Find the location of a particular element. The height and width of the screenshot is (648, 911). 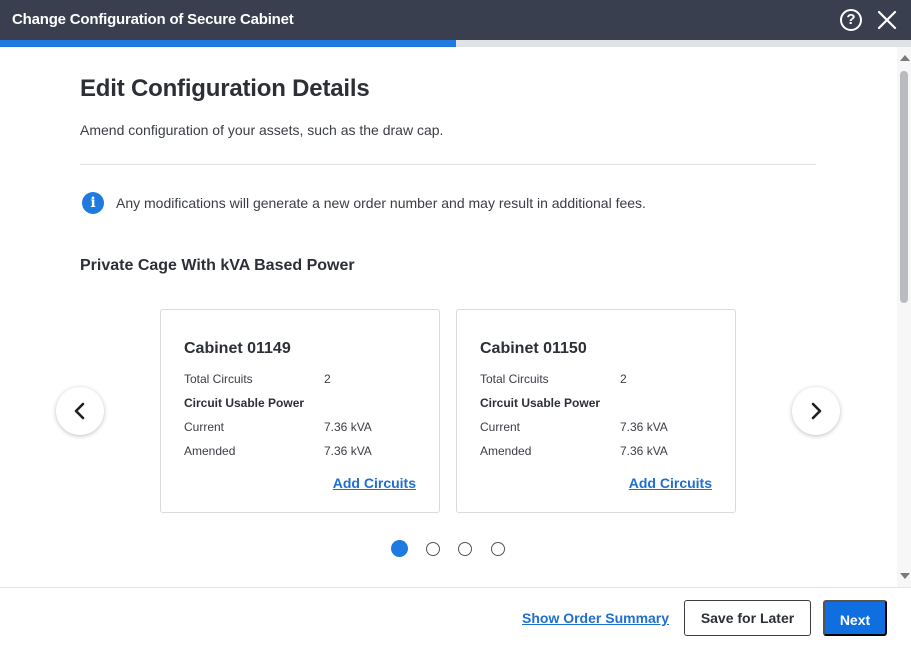

page-title: Edit Configuration Details is located at coordinates (225, 88).